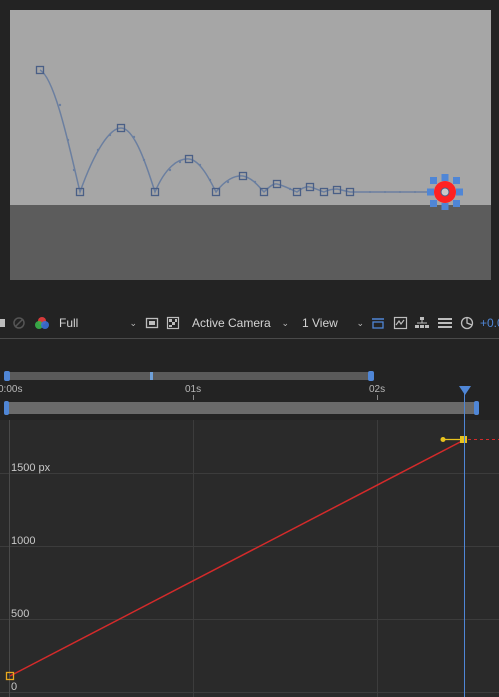 The image size is (499, 697). Describe the element at coordinates (371, 376) in the screenshot. I see `navigator-end-handle` at that location.